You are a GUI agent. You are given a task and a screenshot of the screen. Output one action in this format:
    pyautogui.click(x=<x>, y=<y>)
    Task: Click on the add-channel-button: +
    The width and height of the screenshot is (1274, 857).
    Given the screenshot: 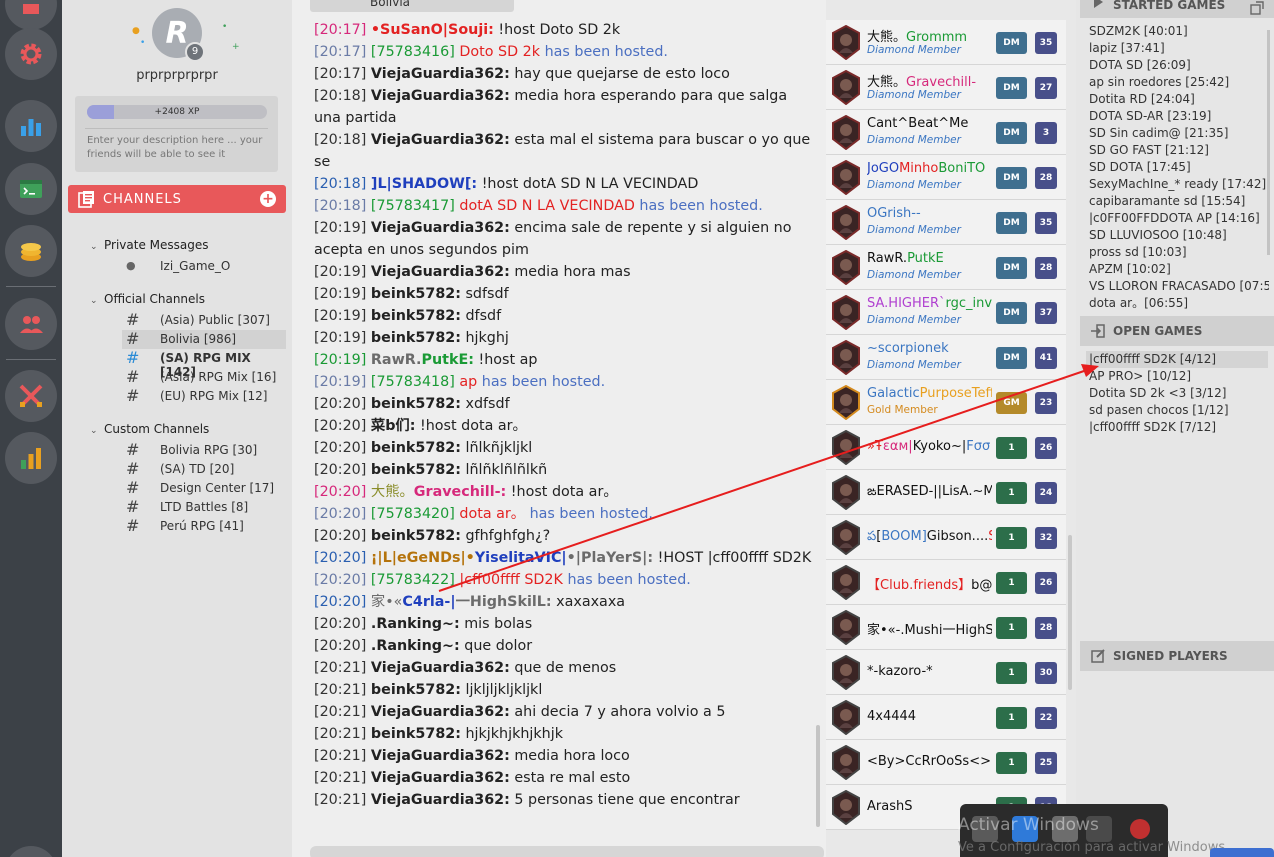 What is the action you would take?
    pyautogui.click(x=268, y=199)
    